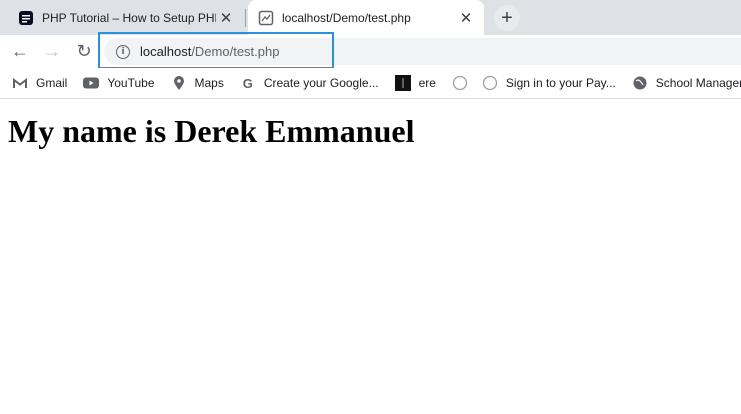 This screenshot has height=414, width=741. What do you see at coordinates (266, 18) in the screenshot?
I see `page-icon` at bounding box center [266, 18].